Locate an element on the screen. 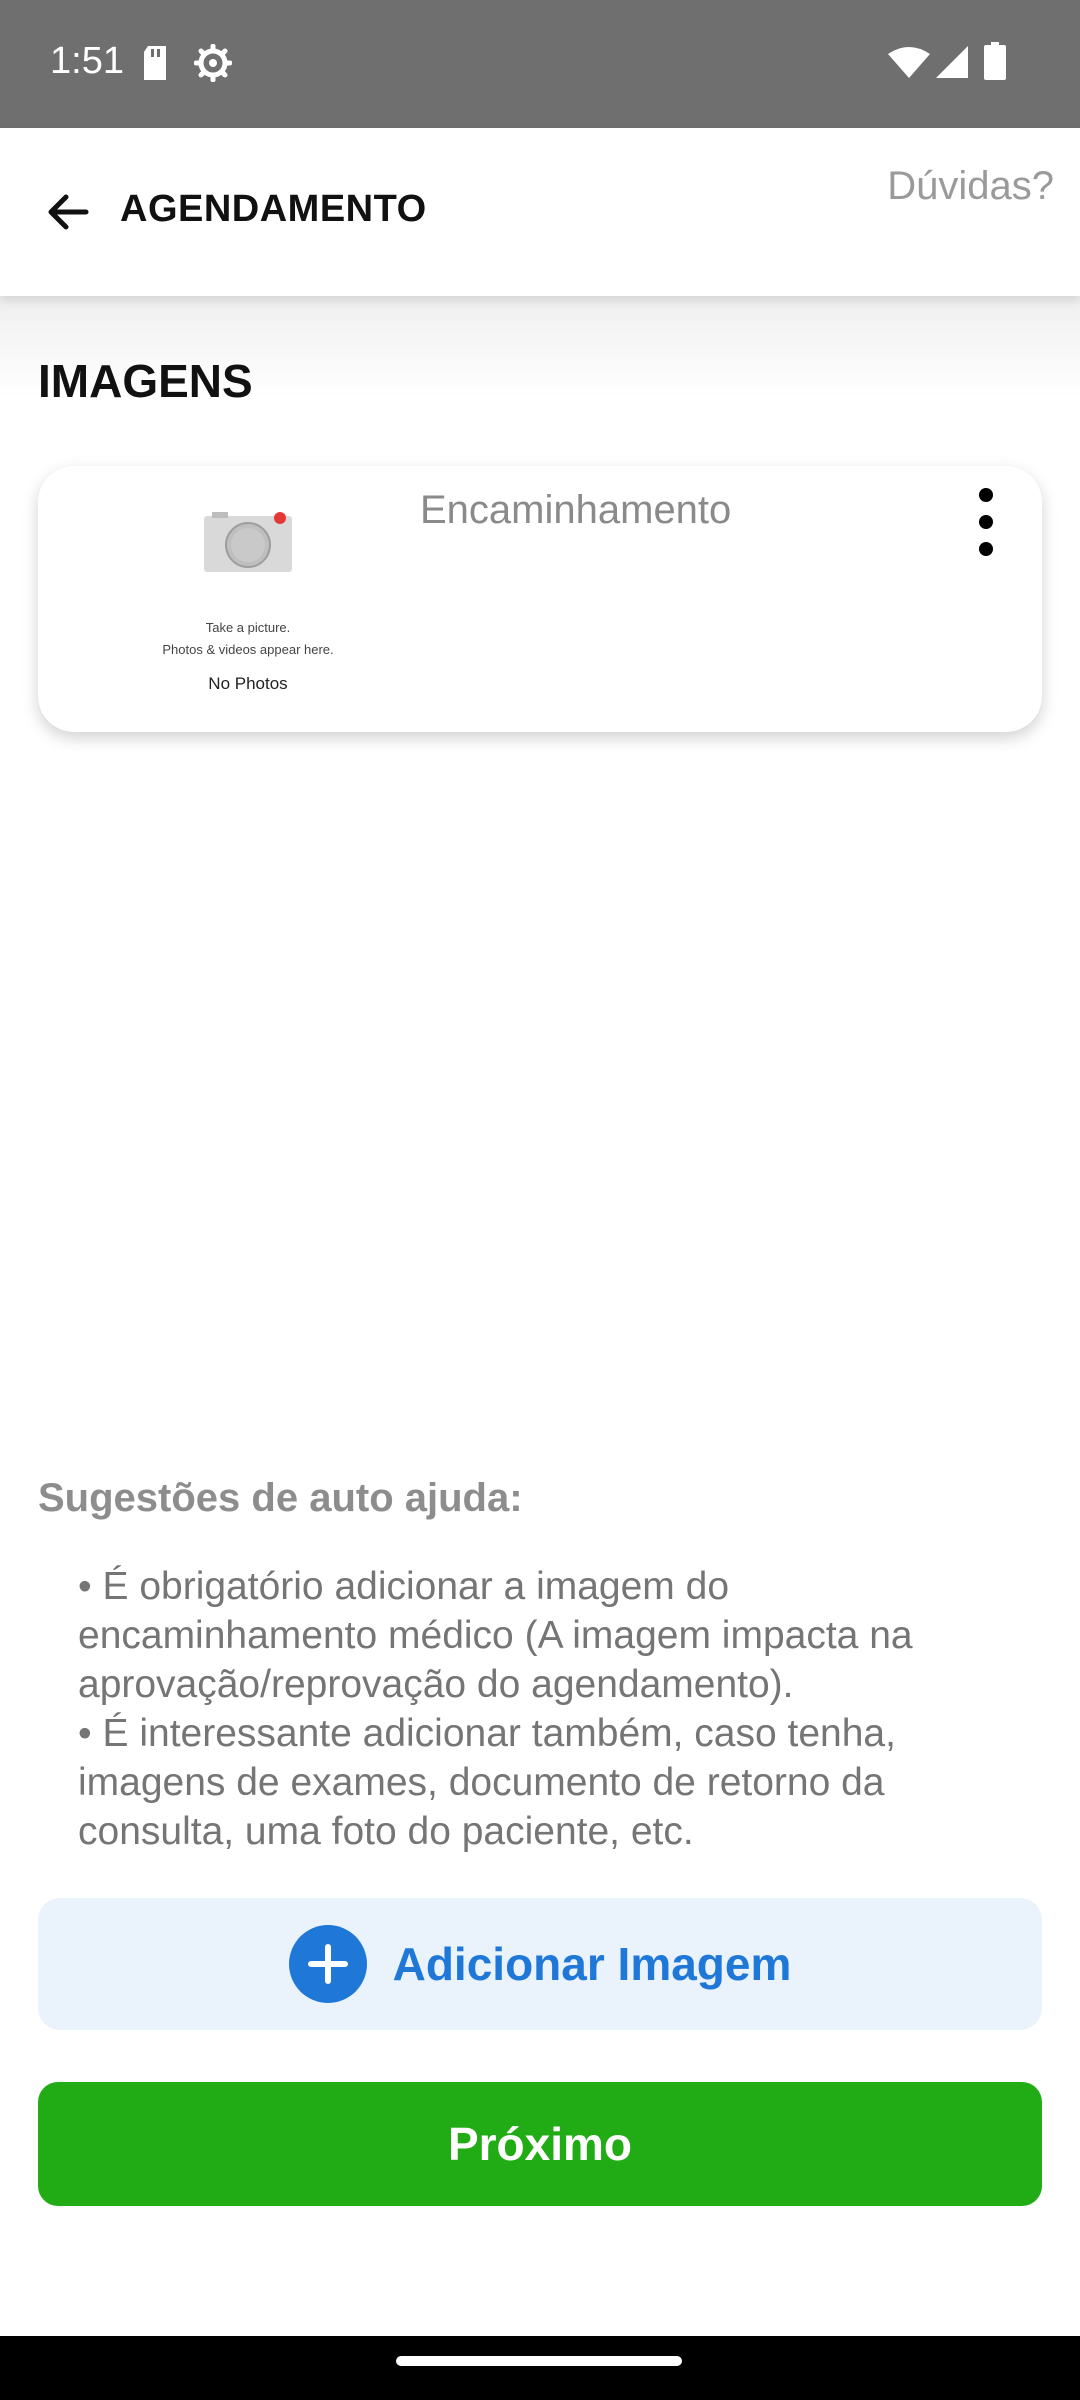  add-image-button: Adicionar Imagem is located at coordinates (540, 1964).